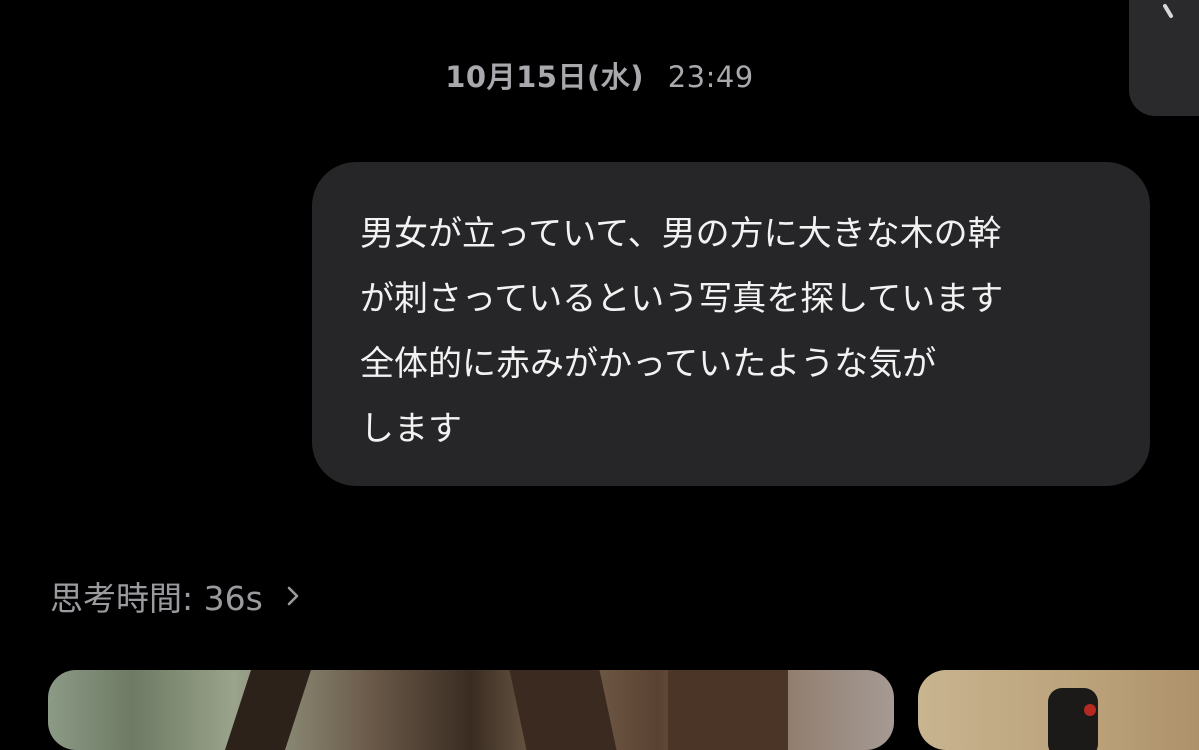 This screenshot has height=750, width=1199. I want to click on pencil-icon, so click(1168, 11).